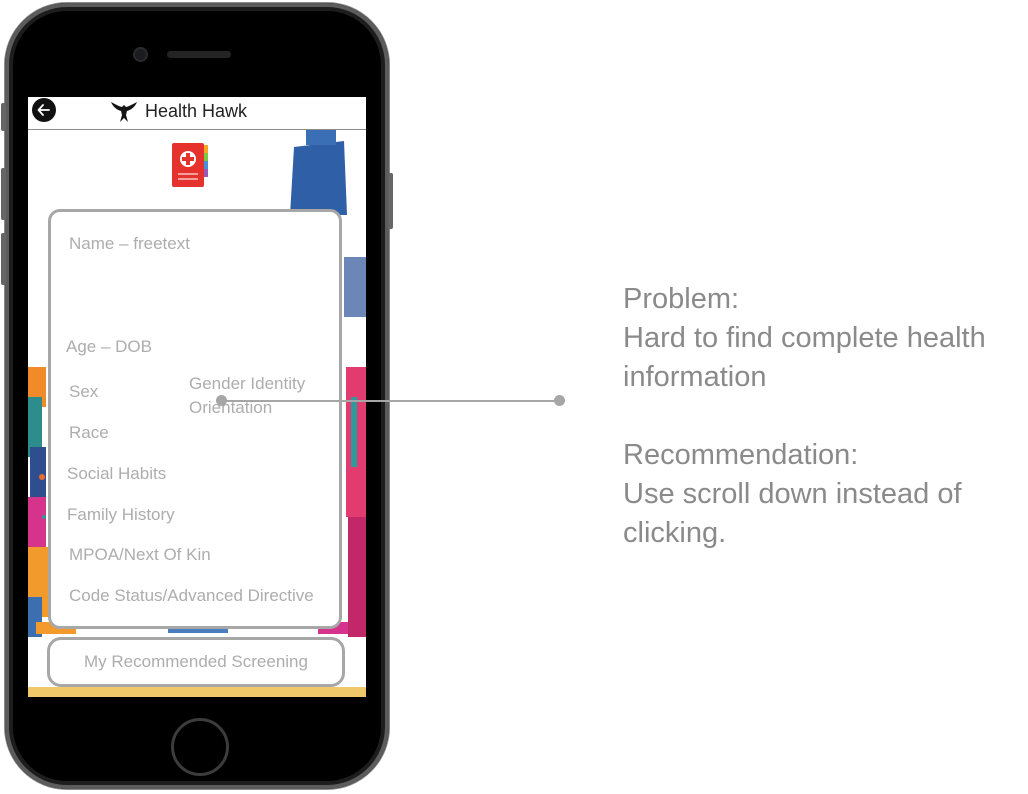 The image size is (1028, 794). What do you see at coordinates (247, 396) in the screenshot?
I see `gender-orientation-field: Gender Identity Orientation` at bounding box center [247, 396].